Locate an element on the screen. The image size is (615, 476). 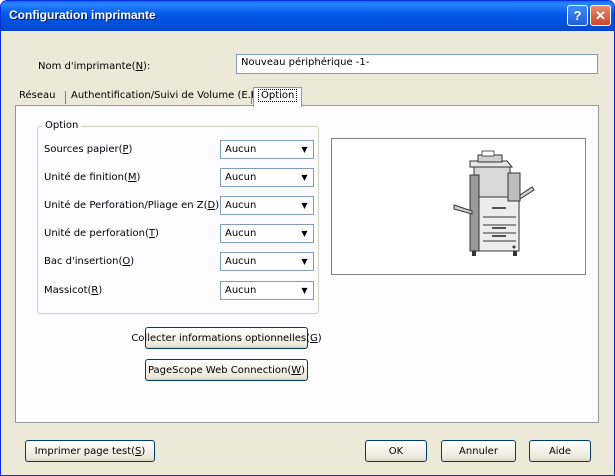
paper-sources-label: Sources papier(P) is located at coordinates (88, 149).